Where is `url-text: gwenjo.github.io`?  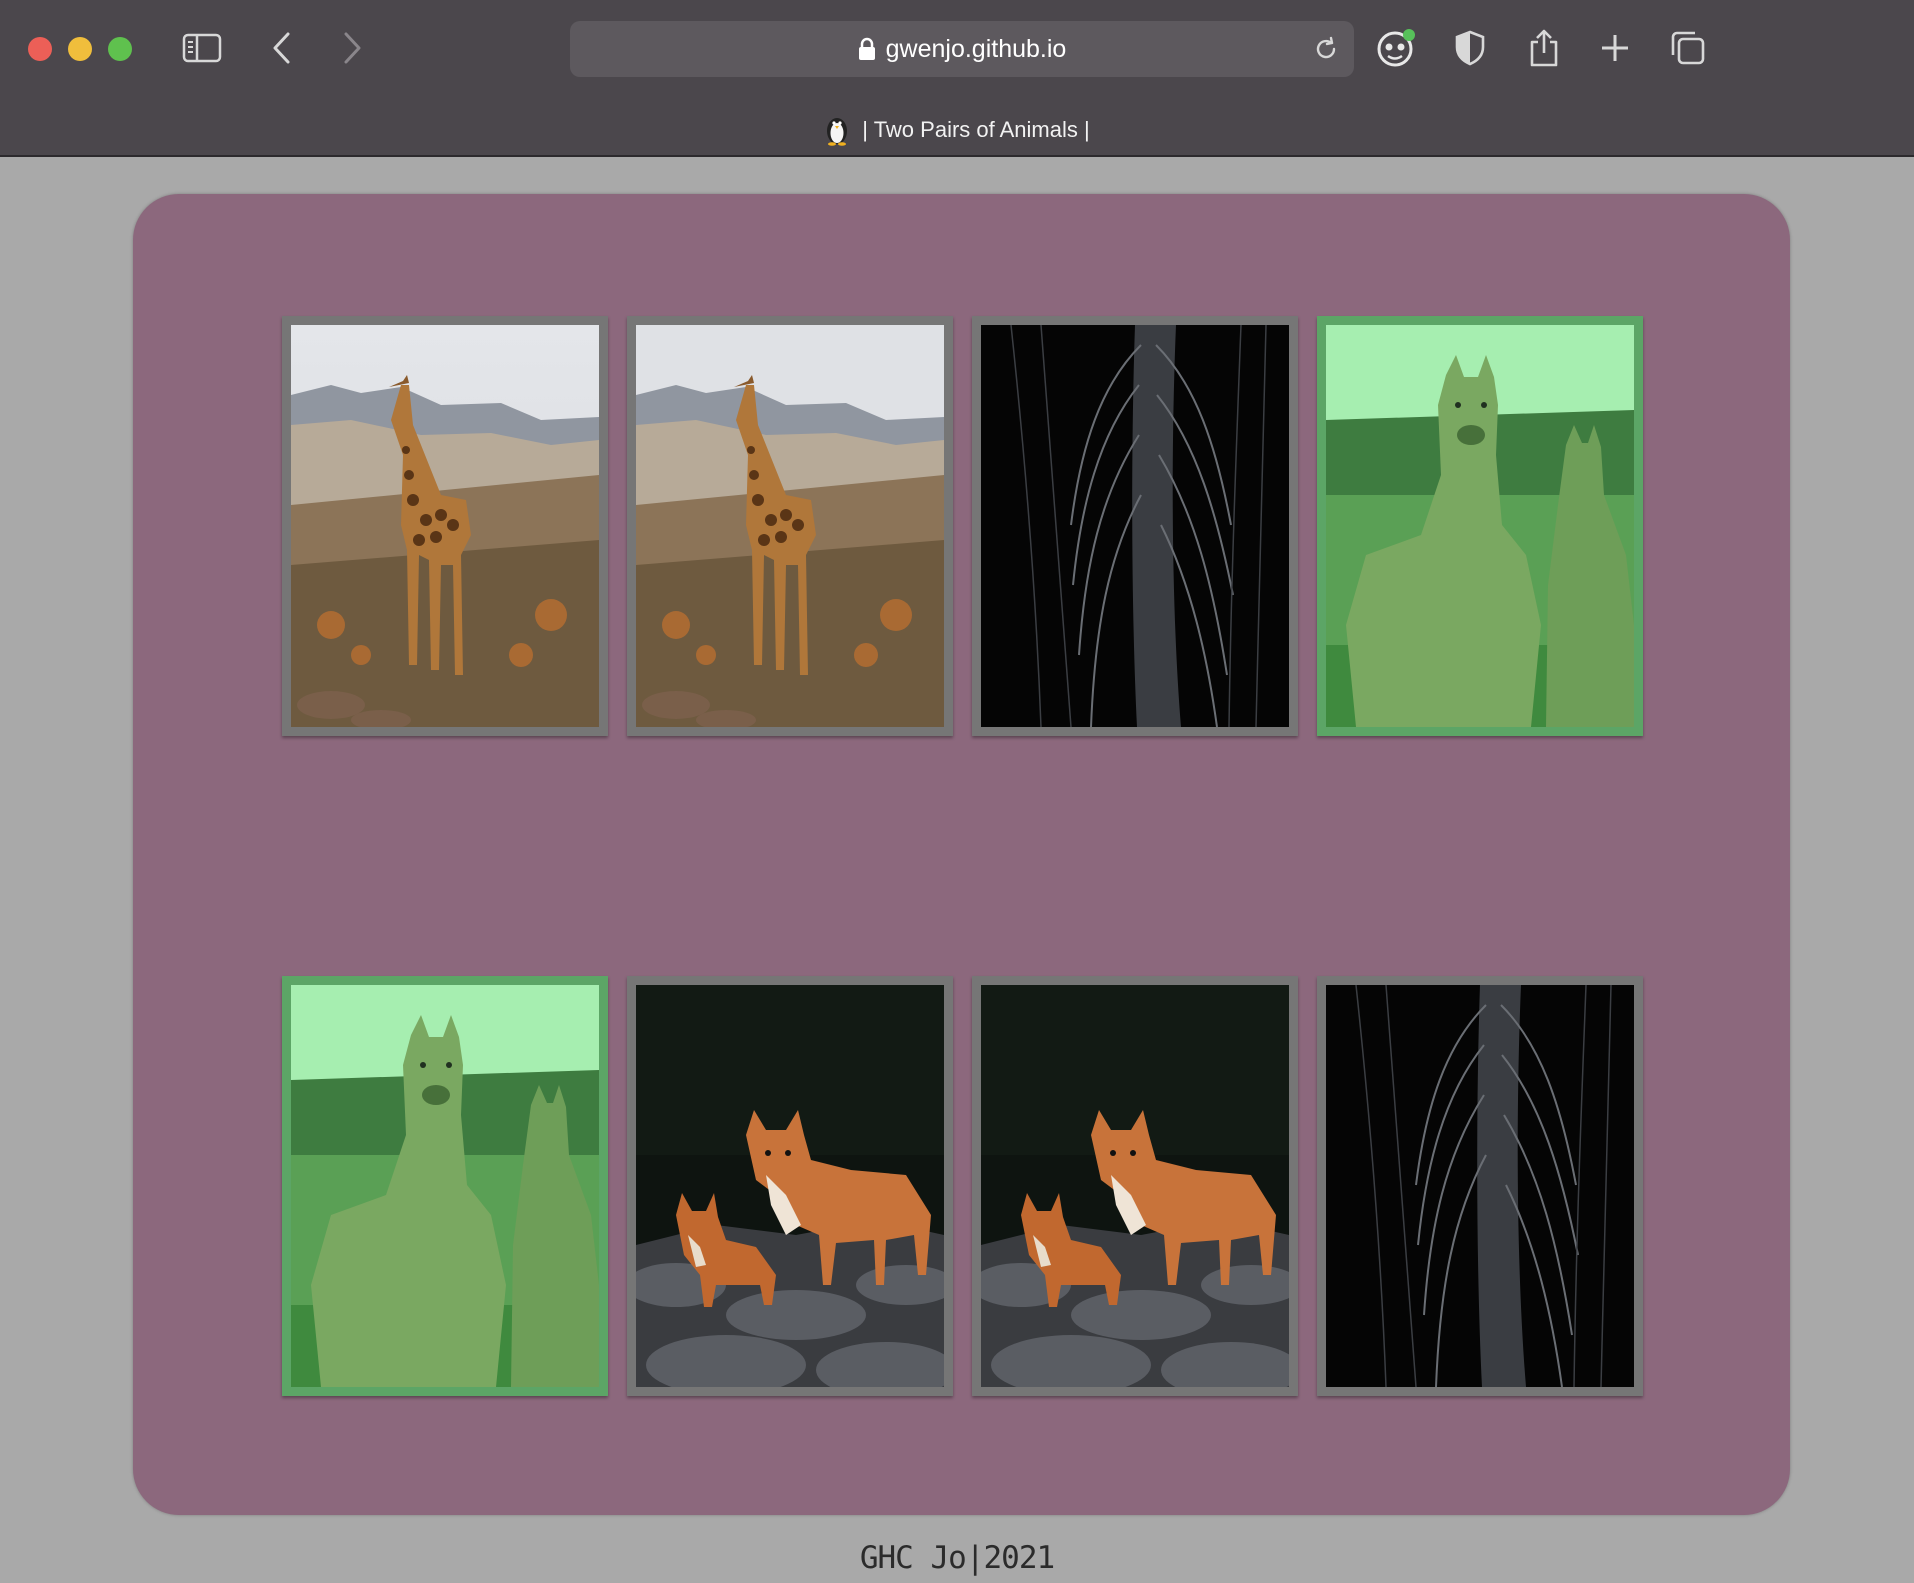 url-text: gwenjo.github.io is located at coordinates (976, 48).